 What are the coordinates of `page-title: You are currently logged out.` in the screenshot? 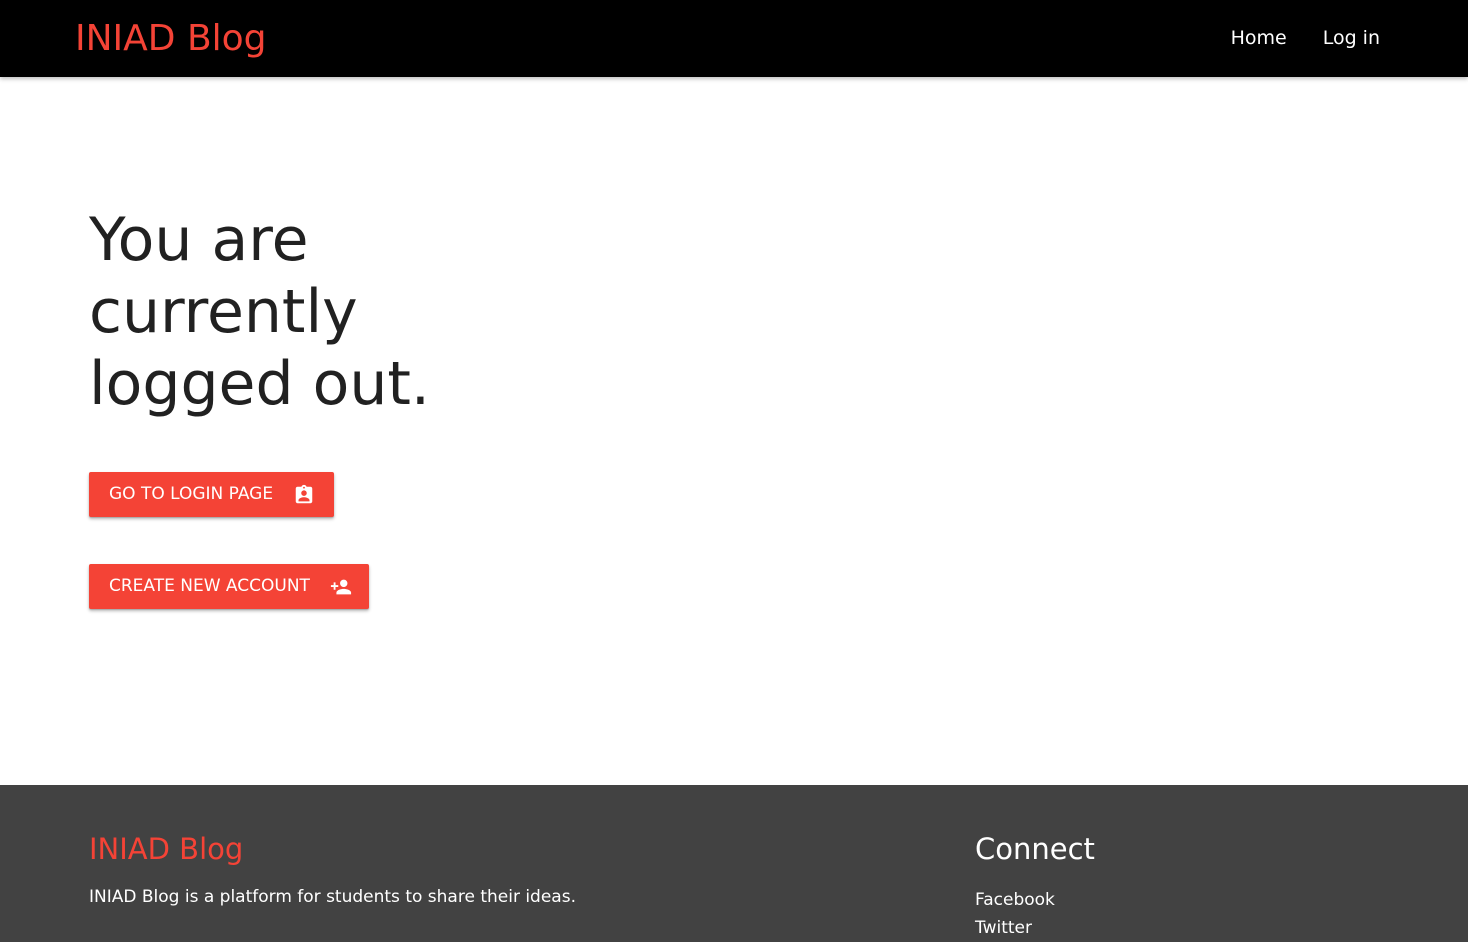 It's located at (259, 312).